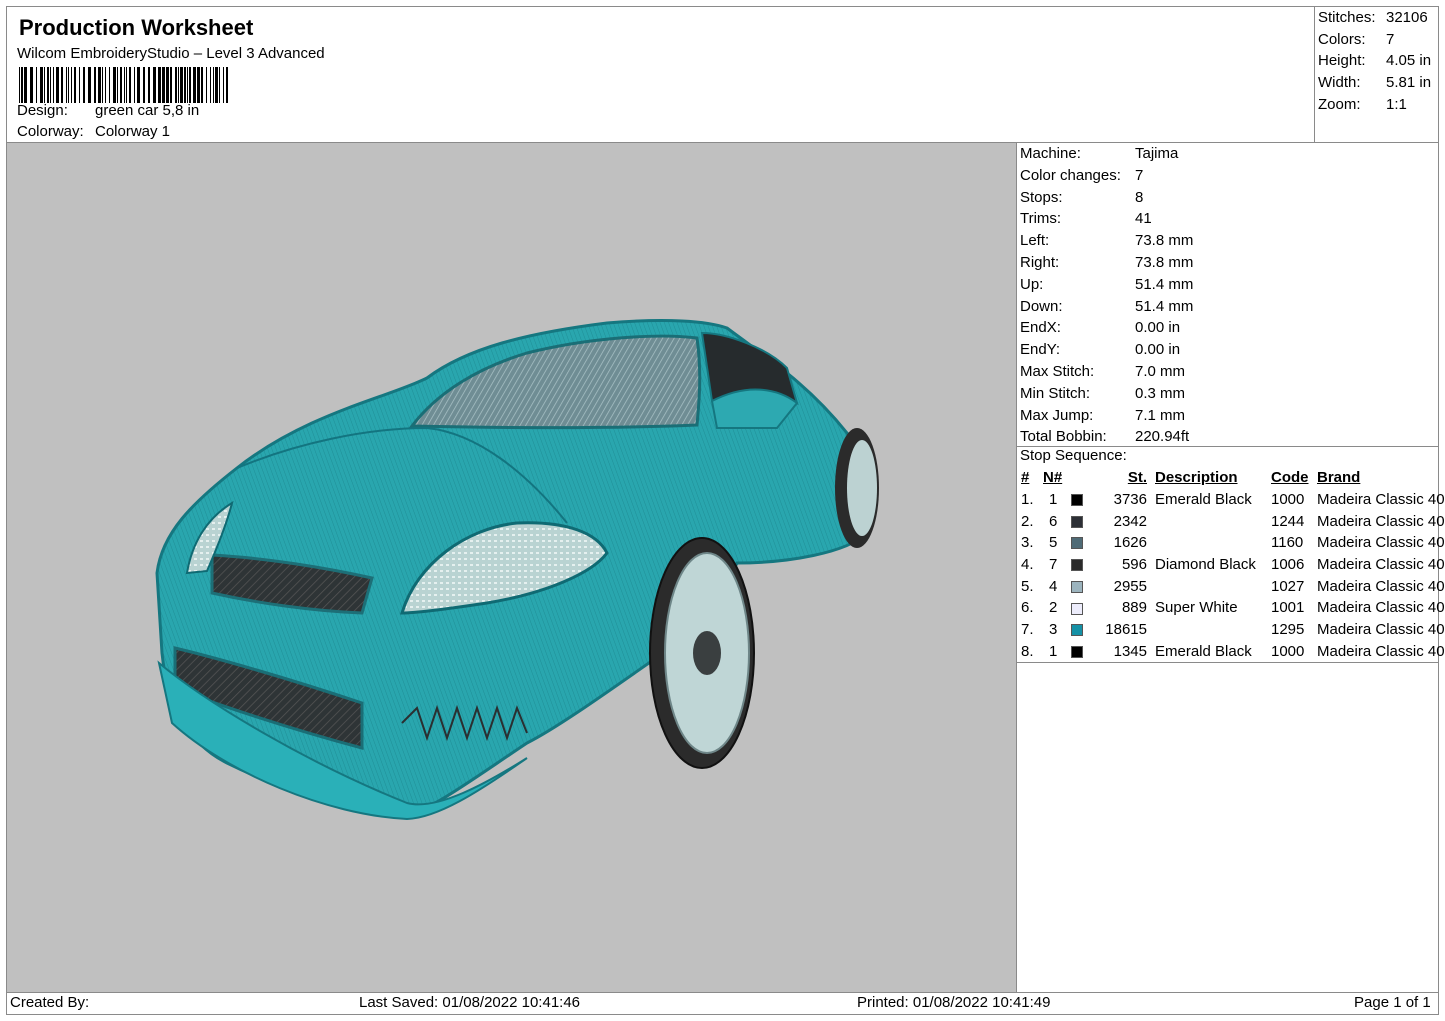  Describe the element at coordinates (50, 131) in the screenshot. I see `colorway-label: Colorway:` at that location.